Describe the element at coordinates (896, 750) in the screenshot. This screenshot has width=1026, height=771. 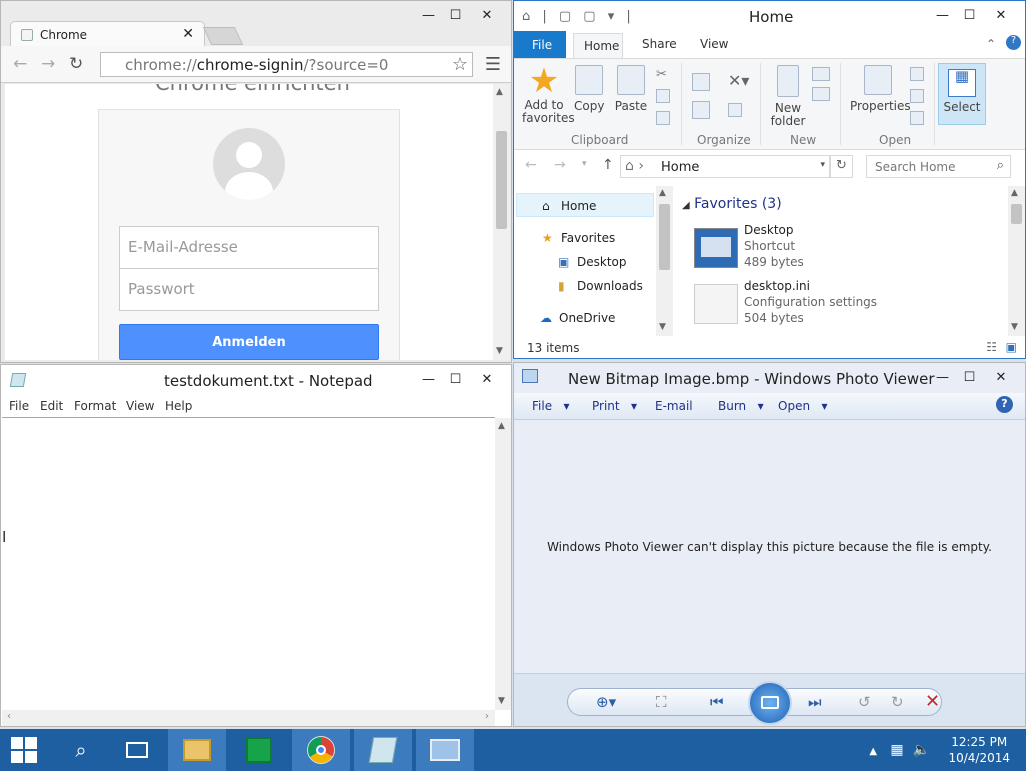
I see `network-icon: ▦` at that location.